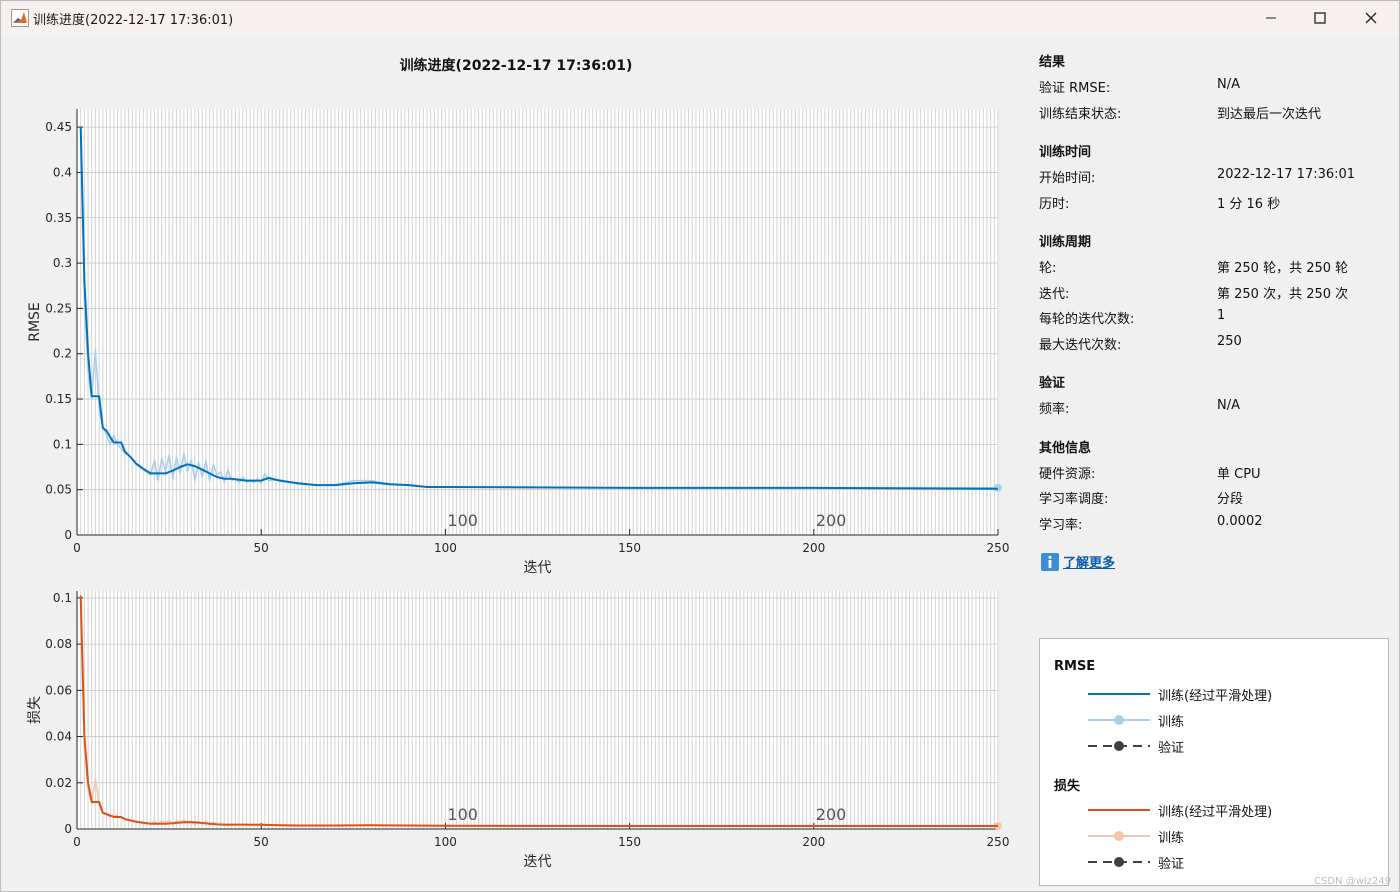  I want to click on maximize-icon, so click(1320, 18).